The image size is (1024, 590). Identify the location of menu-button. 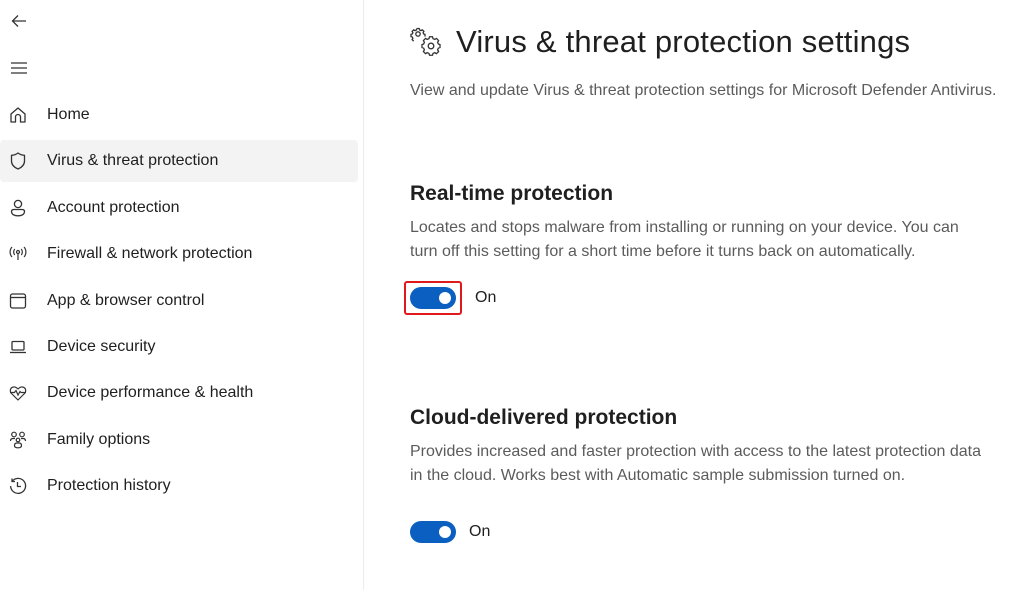
(19, 68).